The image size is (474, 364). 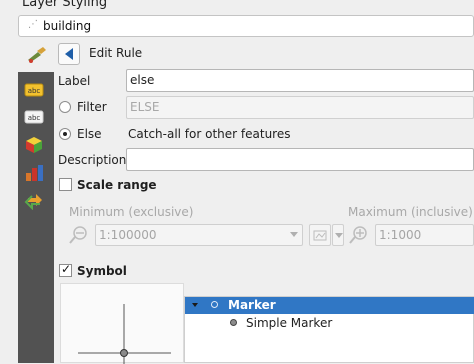 I want to click on filter-caption: Filter, so click(x=92, y=107).